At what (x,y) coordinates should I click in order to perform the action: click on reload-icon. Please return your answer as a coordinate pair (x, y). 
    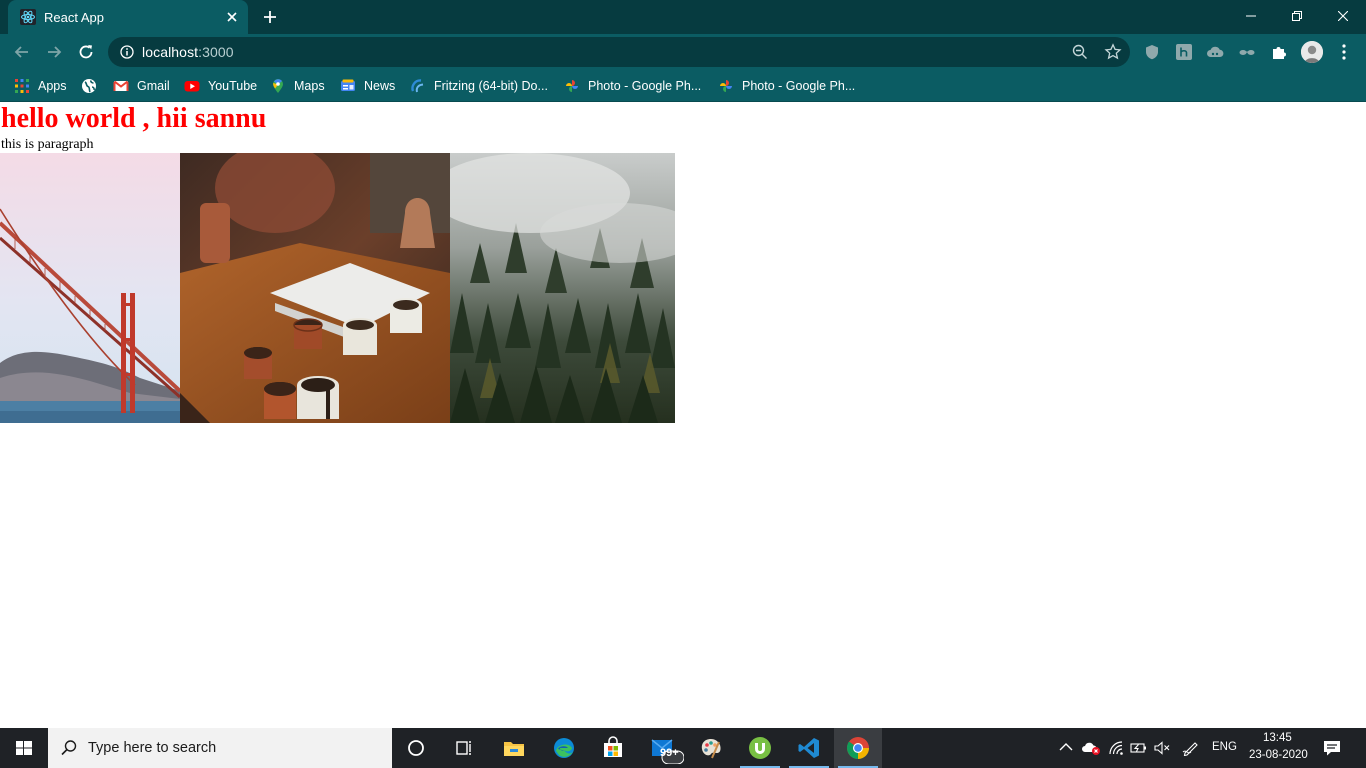
    Looking at the image, I should click on (86, 52).